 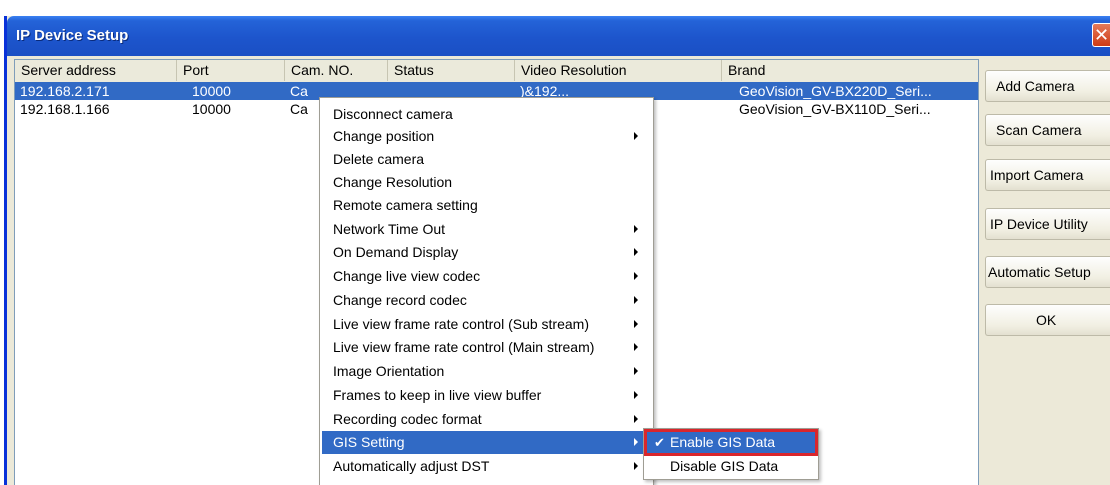 I want to click on close-icon: ✕, so click(x=1101, y=35).